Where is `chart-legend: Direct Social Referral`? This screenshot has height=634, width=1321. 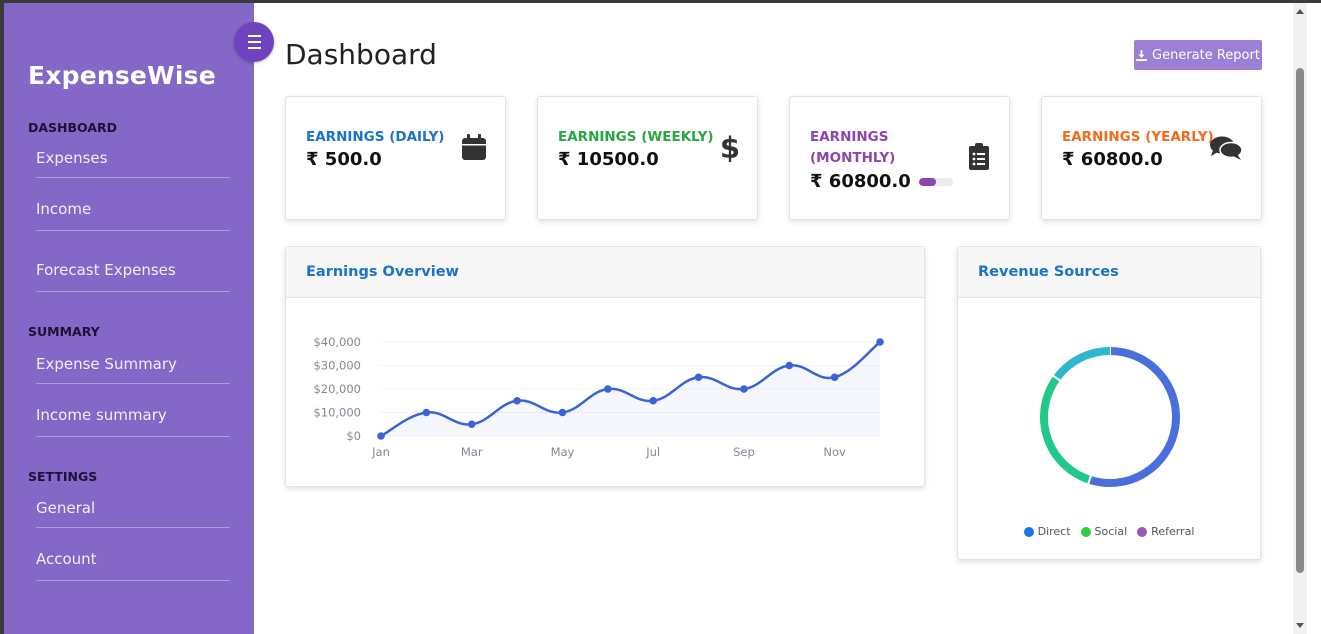 chart-legend: Direct Social Referral is located at coordinates (1109, 531).